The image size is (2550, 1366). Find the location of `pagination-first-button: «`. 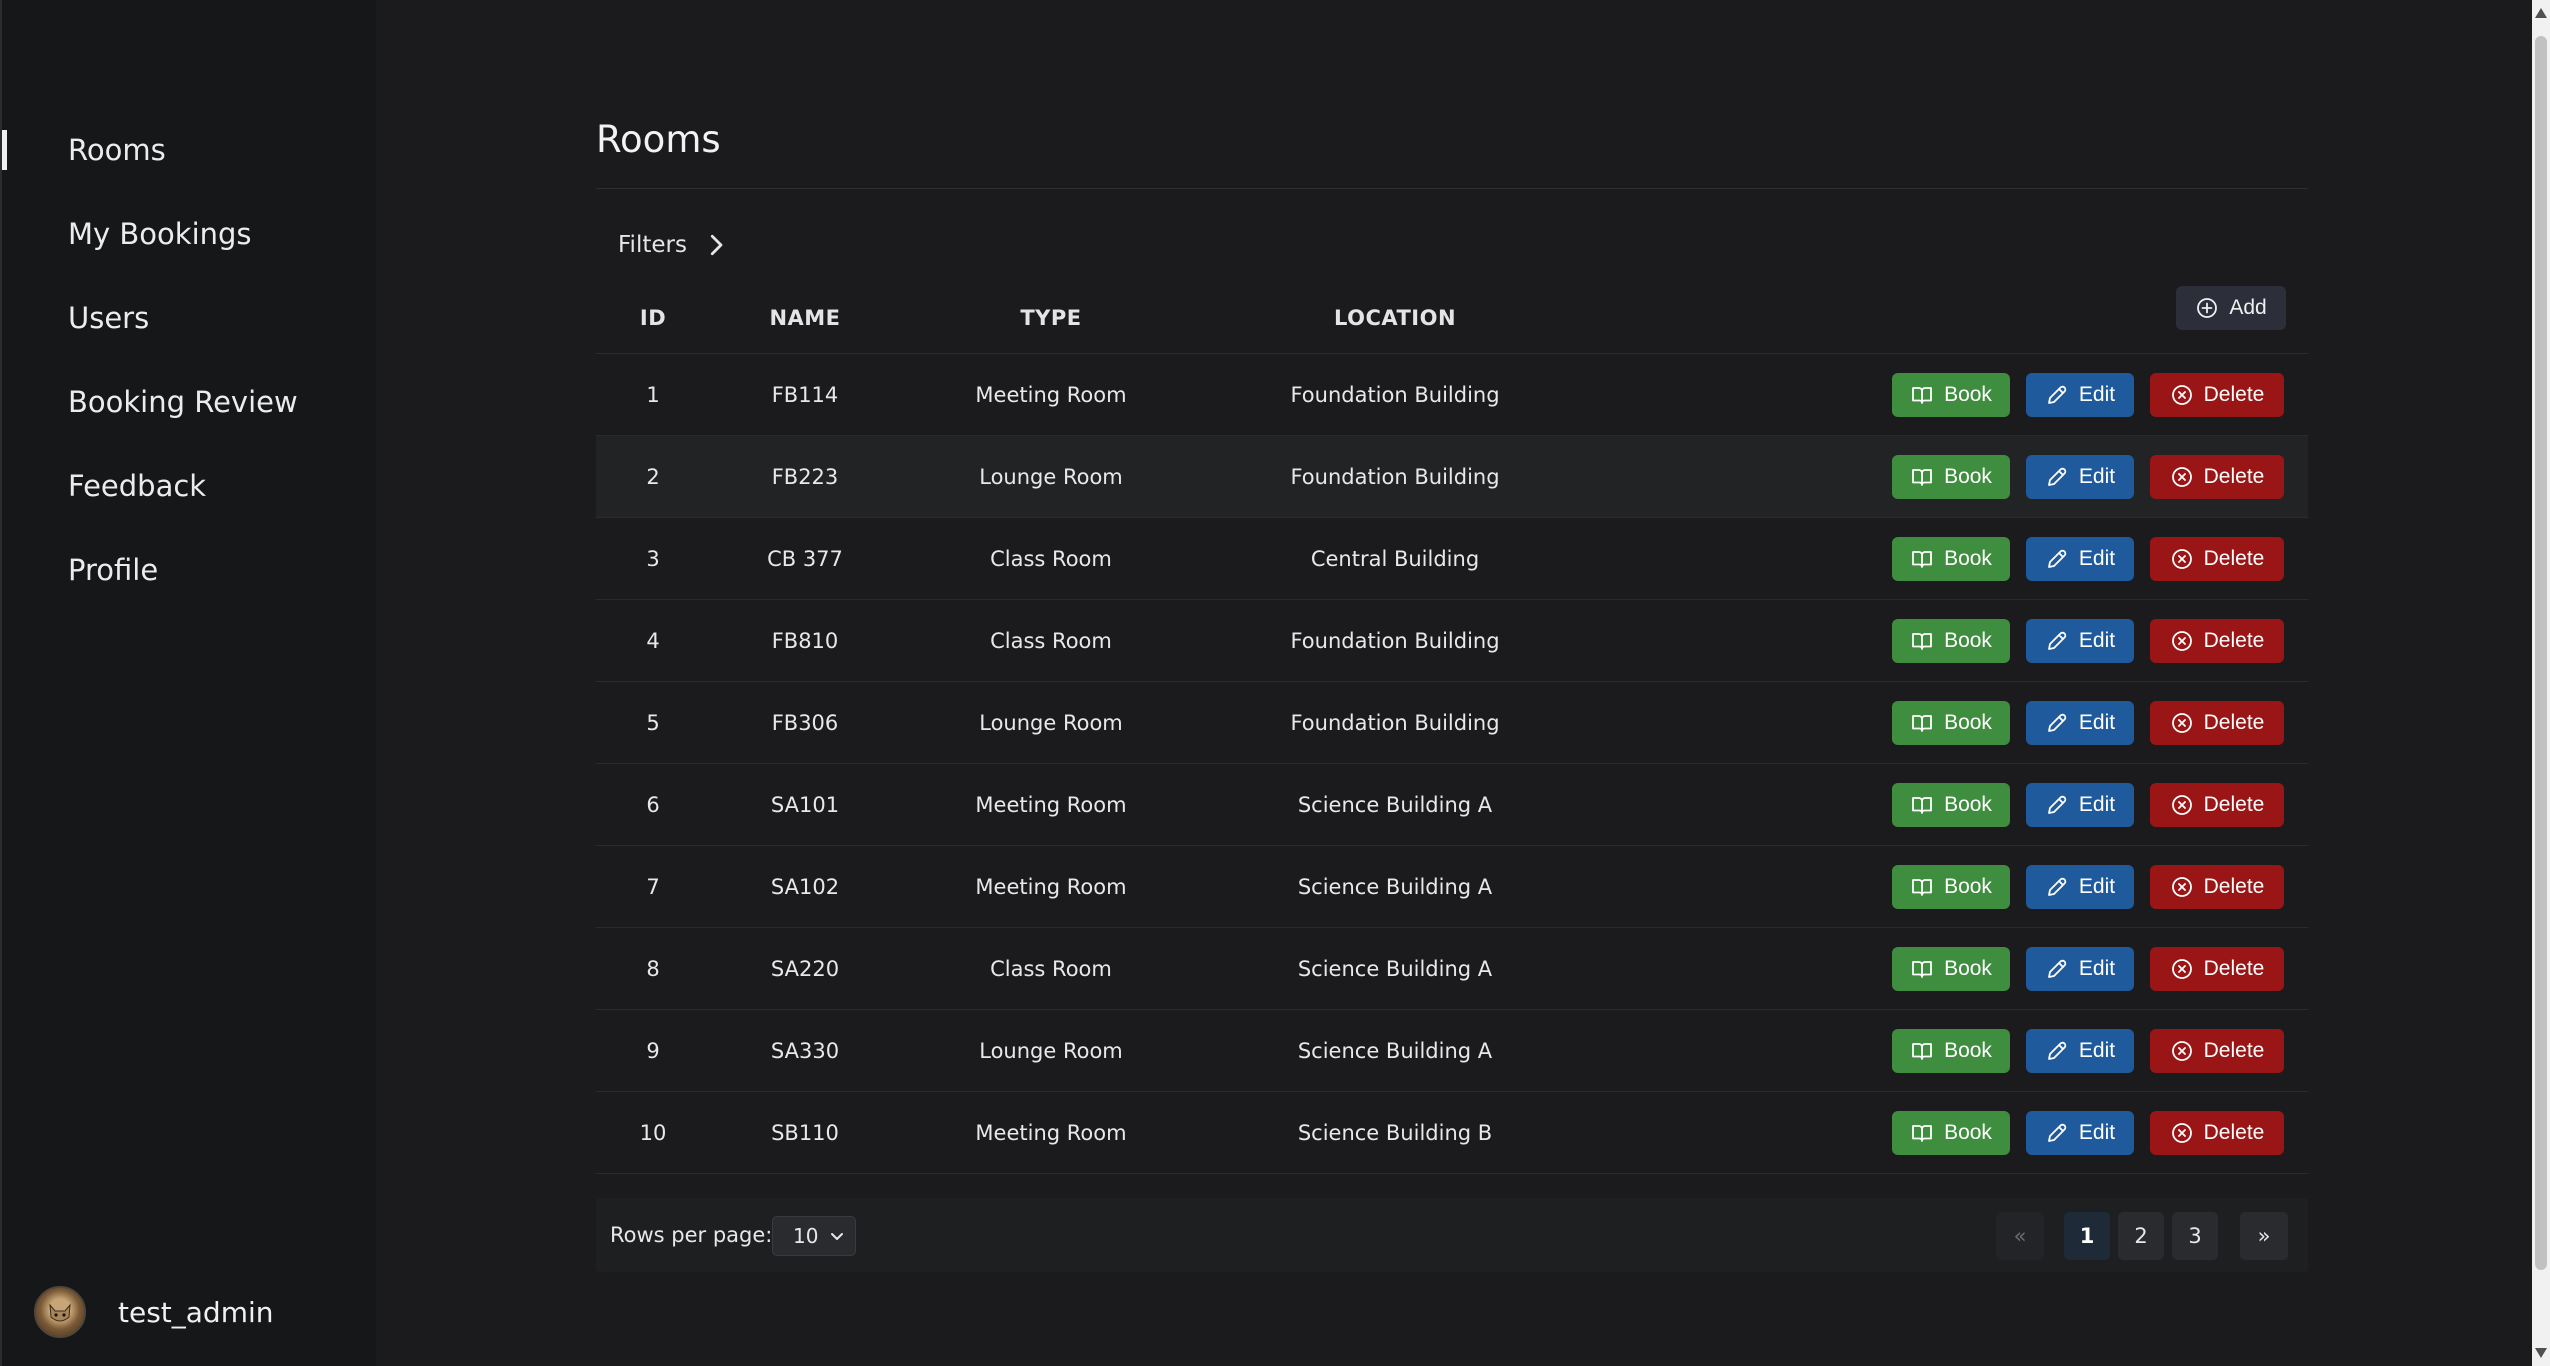

pagination-first-button: « is located at coordinates (2020, 1236).